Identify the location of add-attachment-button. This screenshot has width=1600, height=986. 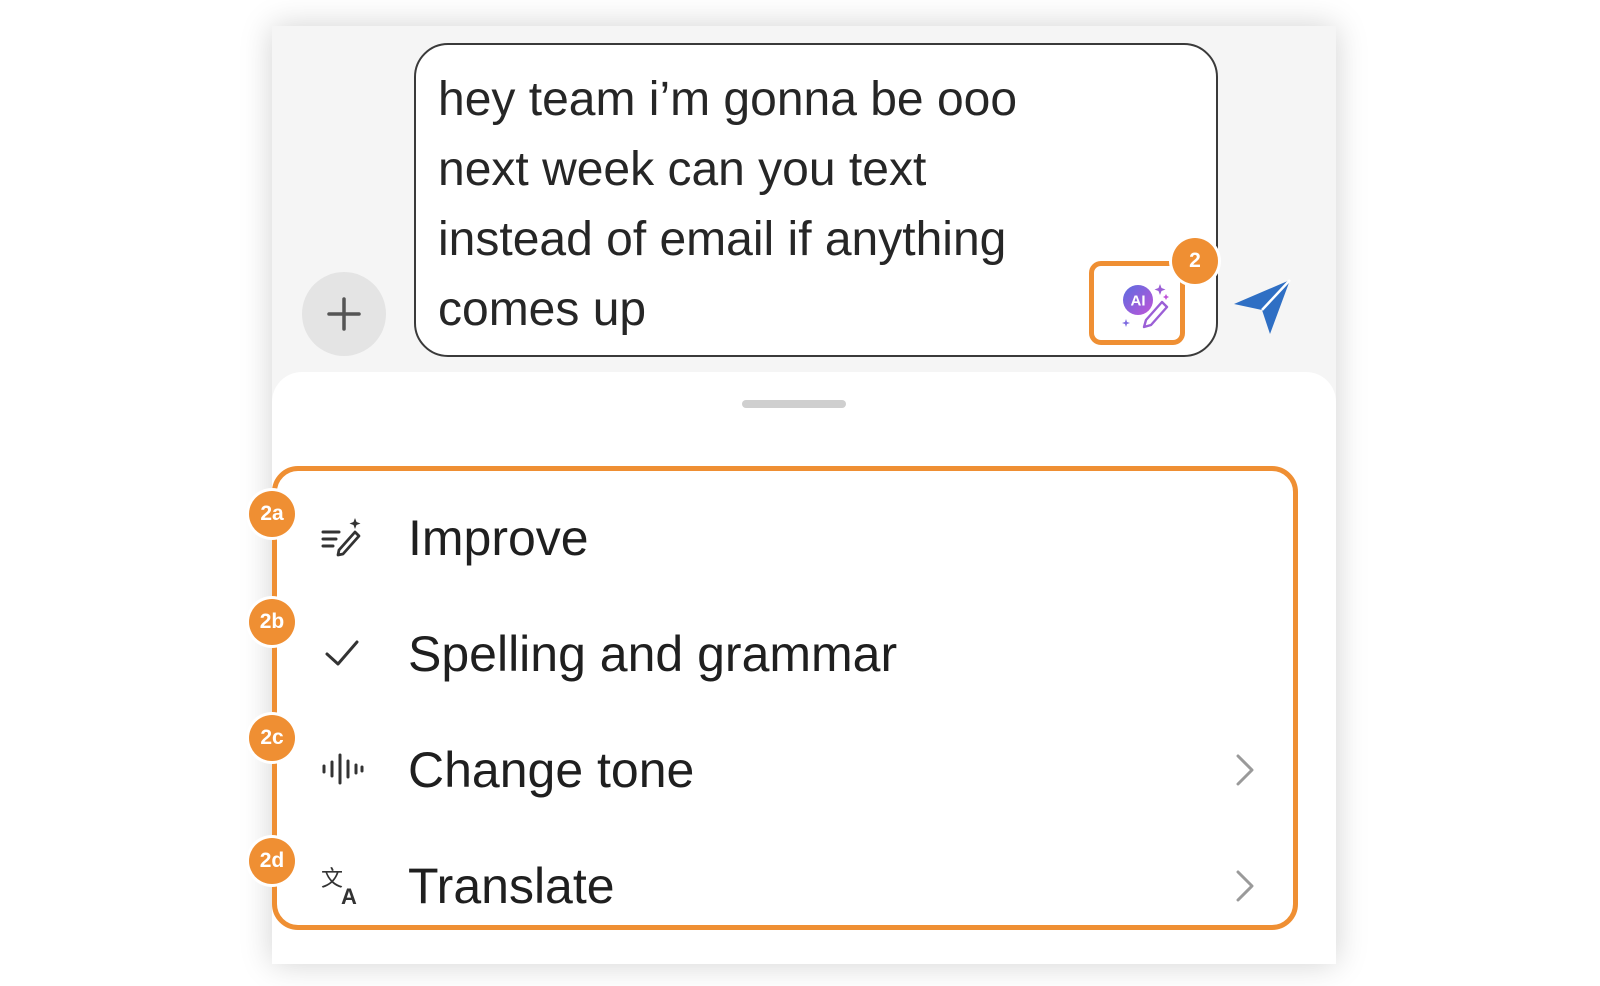
(344, 314).